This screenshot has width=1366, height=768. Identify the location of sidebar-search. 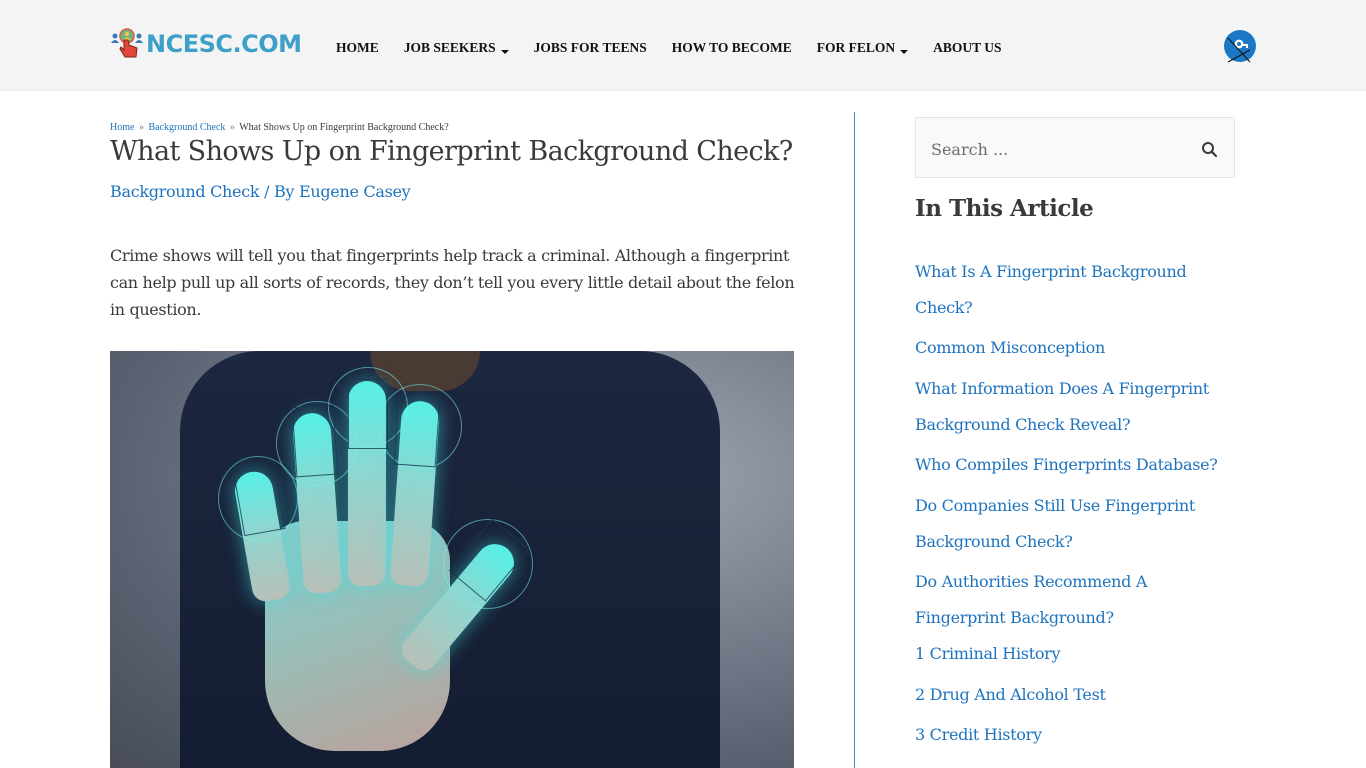
(1075, 147).